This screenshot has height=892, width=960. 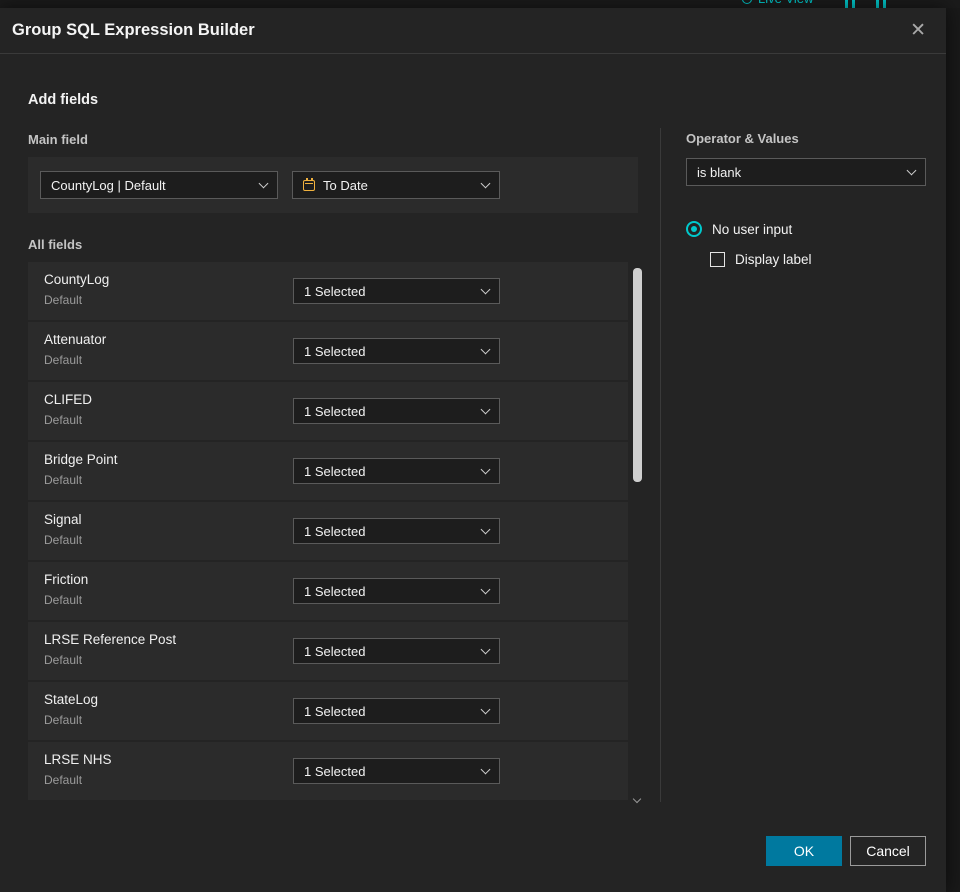 What do you see at coordinates (694, 229) in the screenshot?
I see `radio-selected-icon` at bounding box center [694, 229].